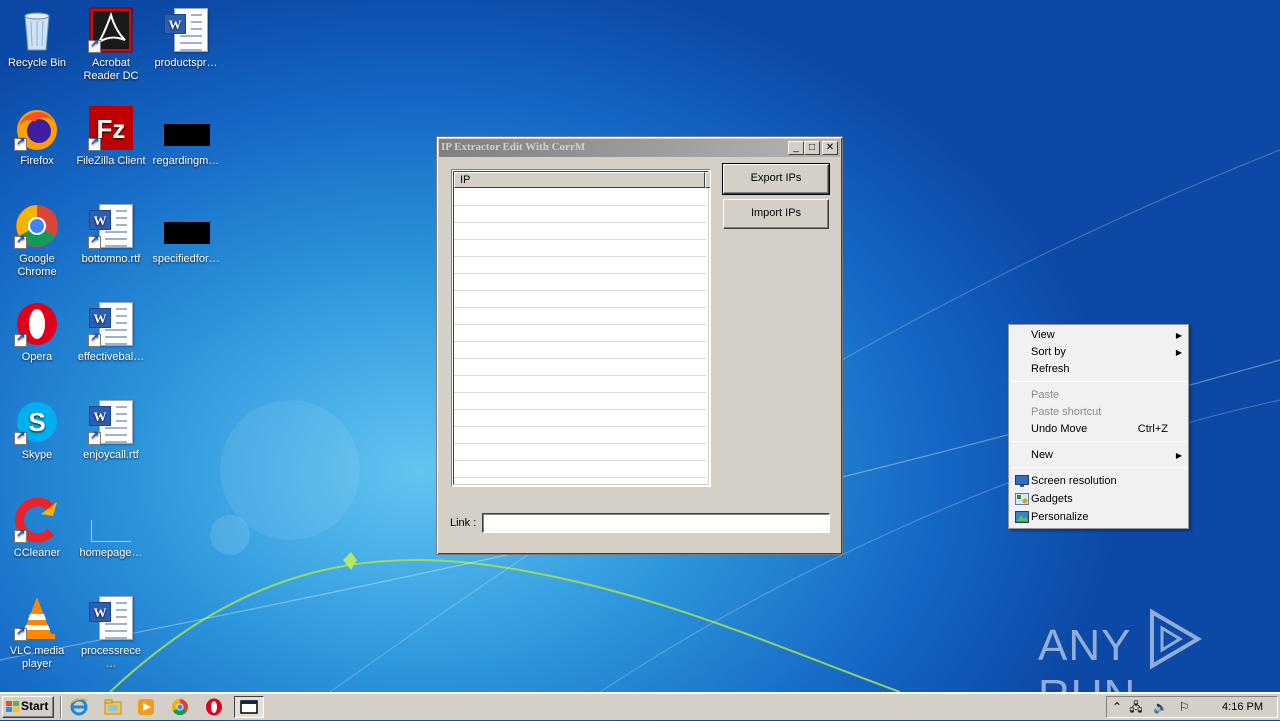  I want to click on start-button: Start, so click(28, 707).